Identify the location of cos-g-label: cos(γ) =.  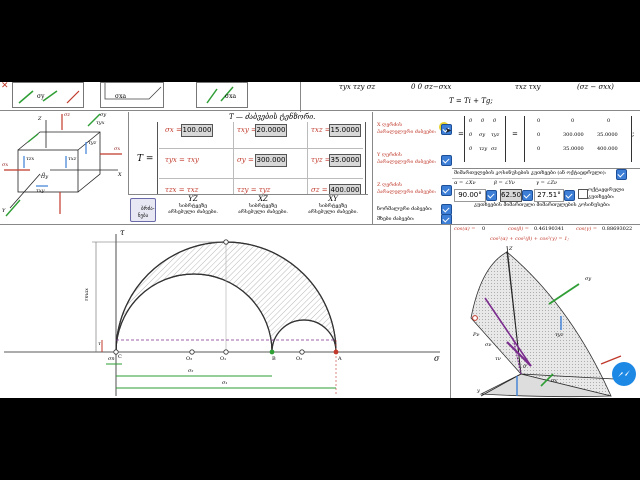
(587, 229).